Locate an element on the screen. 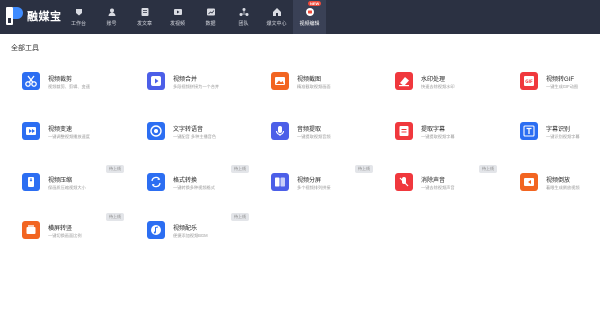 This screenshot has width=600, height=310. tool-name: 消除声音 is located at coordinates (433, 181).